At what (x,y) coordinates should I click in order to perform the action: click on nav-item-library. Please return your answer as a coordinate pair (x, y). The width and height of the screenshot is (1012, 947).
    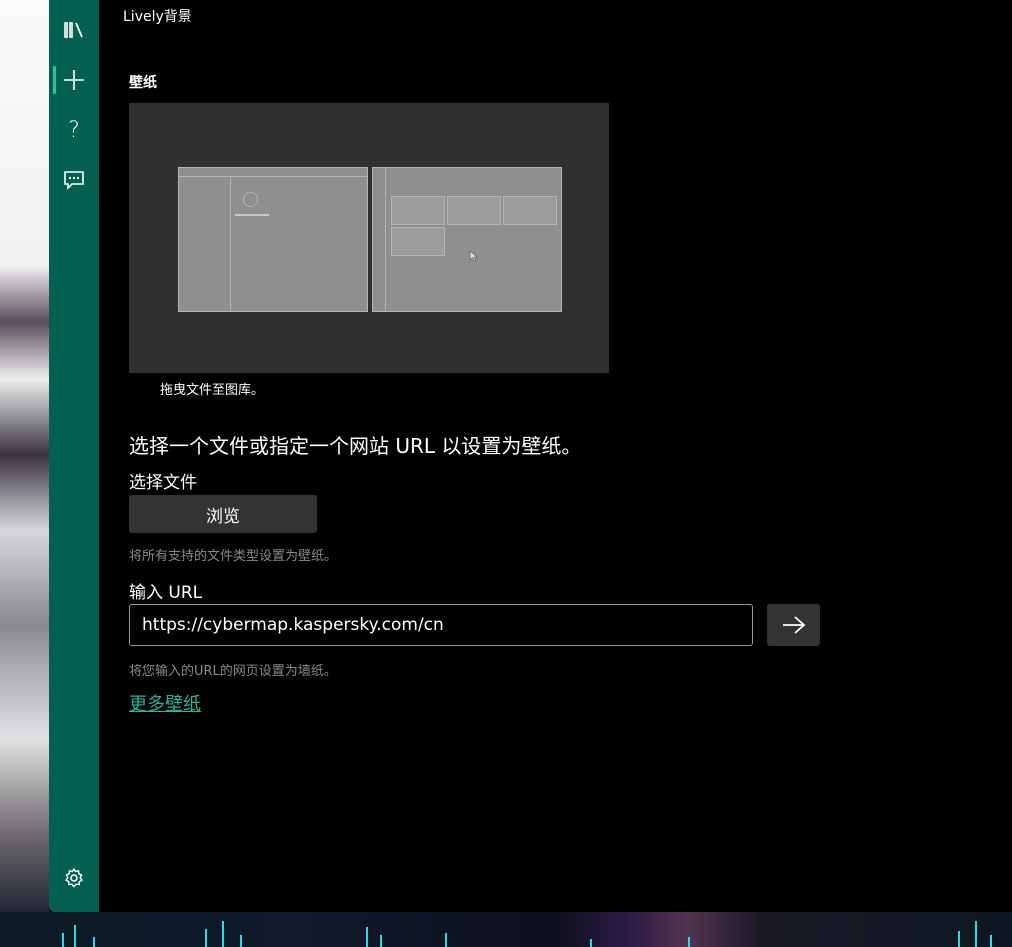
    Looking at the image, I should click on (74, 30).